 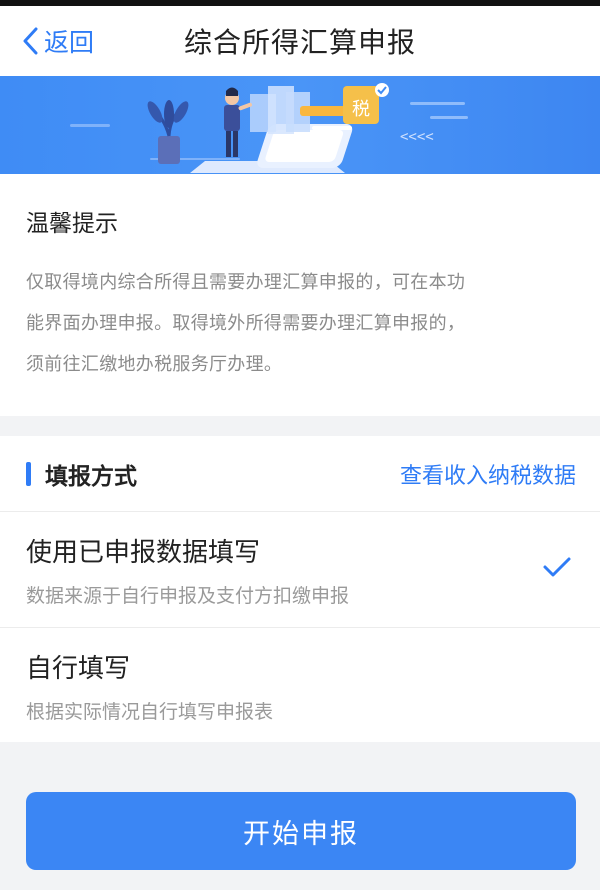 What do you see at coordinates (361, 109) in the screenshot?
I see `tax-badge-label: 税` at bounding box center [361, 109].